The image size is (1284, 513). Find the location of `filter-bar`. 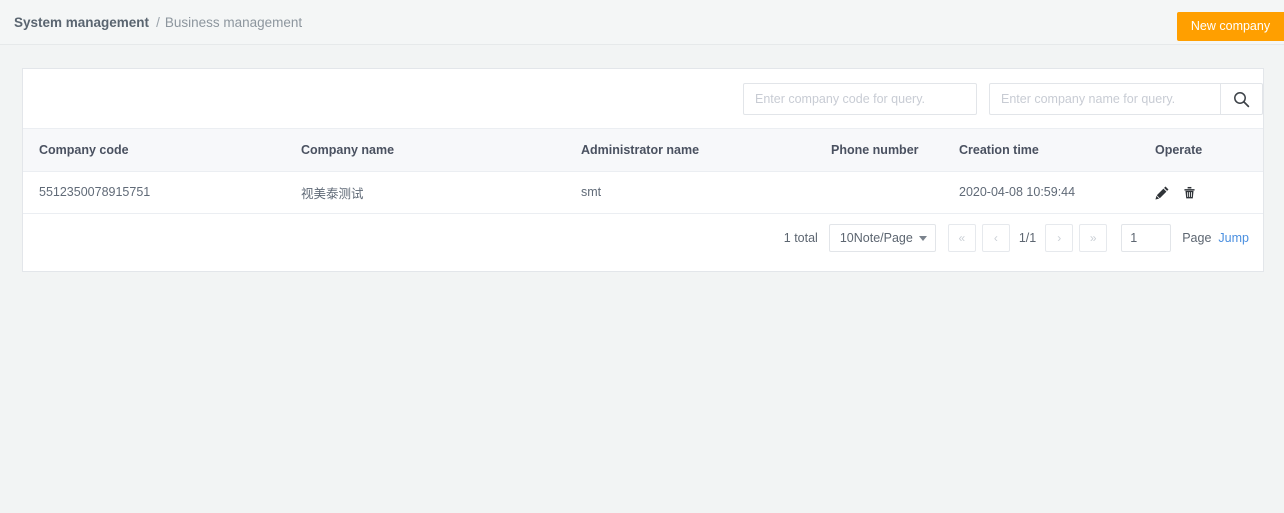

filter-bar is located at coordinates (643, 99).